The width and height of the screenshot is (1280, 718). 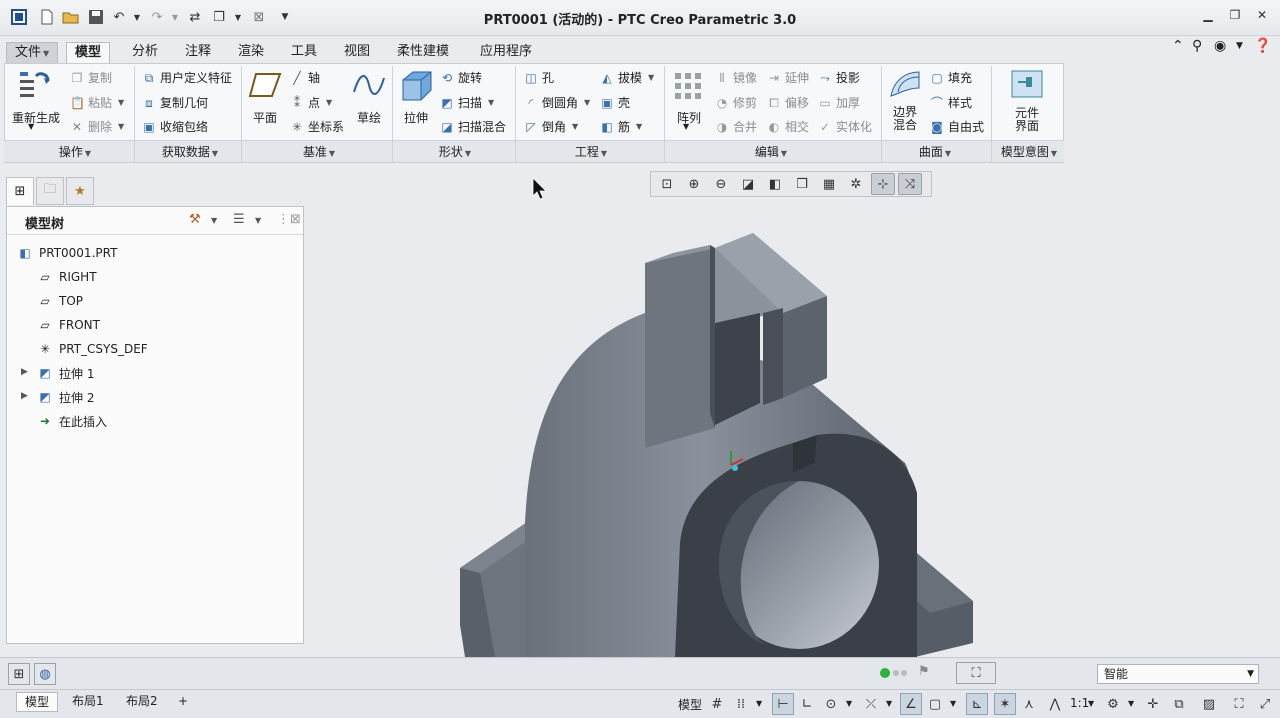 I want to click on project-button: ⤳ 投影, so click(x=839, y=77).